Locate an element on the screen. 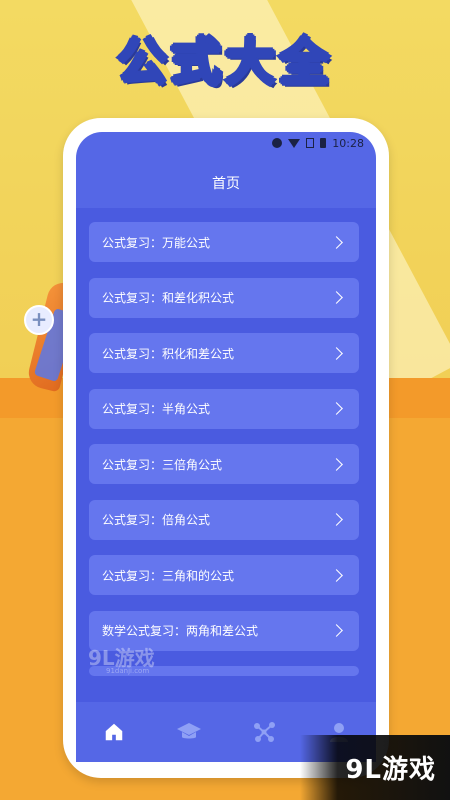  tab-home is located at coordinates (114, 732).